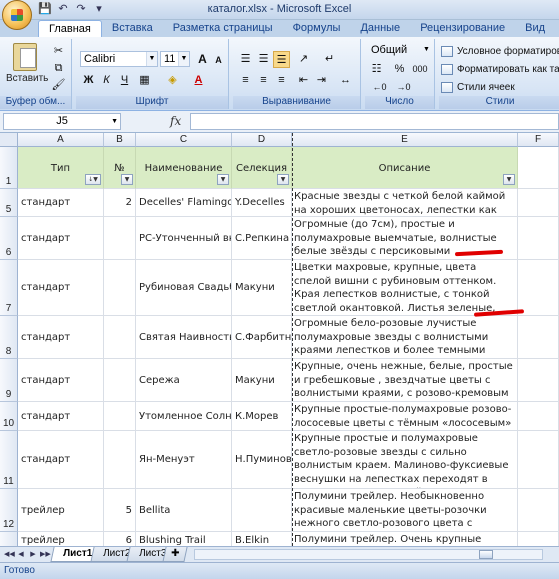 The height and width of the screenshot is (579, 559). I want to click on col-header-a: A, so click(61, 140).